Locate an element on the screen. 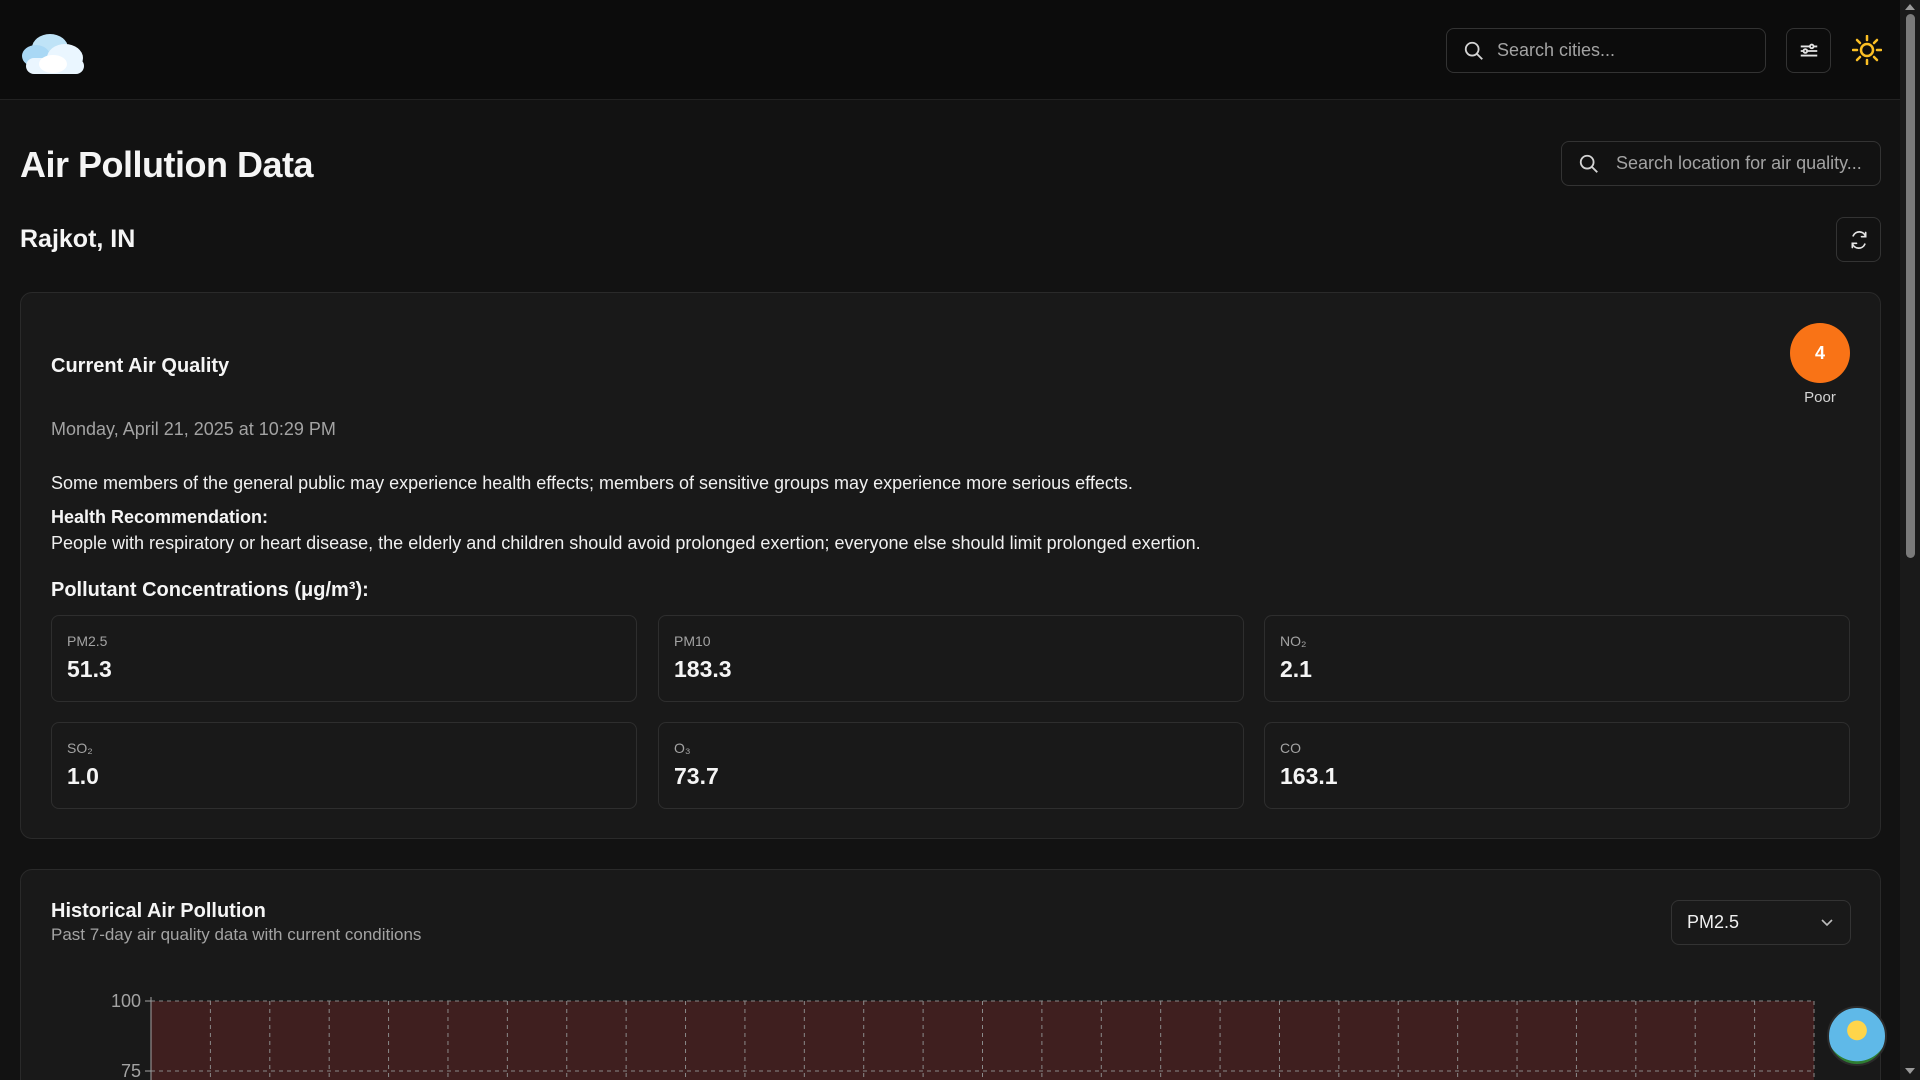 The height and width of the screenshot is (1080, 1920). pollutant-name: PM2.5 is located at coordinates (87, 641).